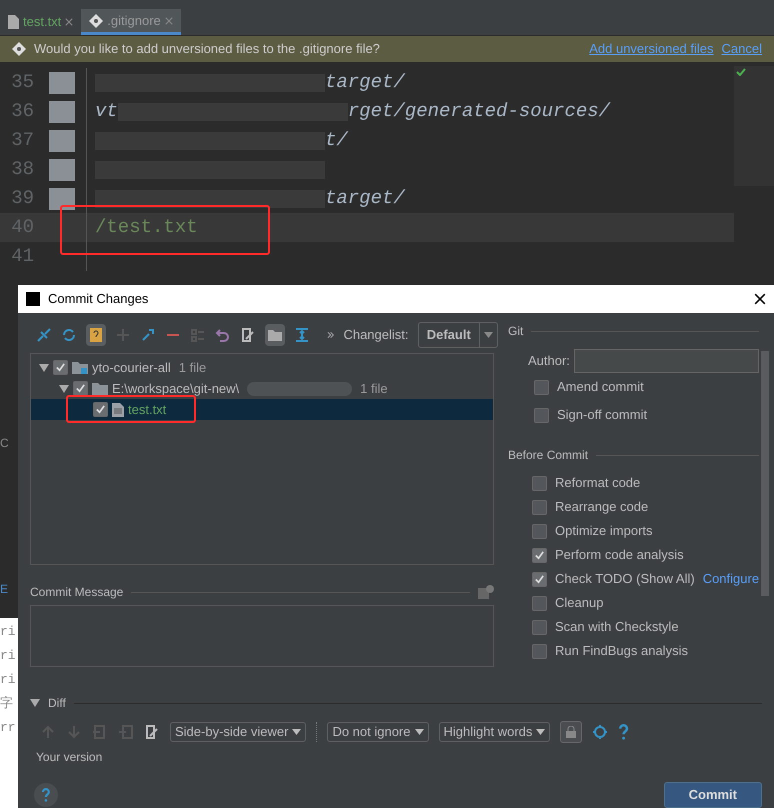  What do you see at coordinates (22, 257) in the screenshot?
I see `line-number: 41` at bounding box center [22, 257].